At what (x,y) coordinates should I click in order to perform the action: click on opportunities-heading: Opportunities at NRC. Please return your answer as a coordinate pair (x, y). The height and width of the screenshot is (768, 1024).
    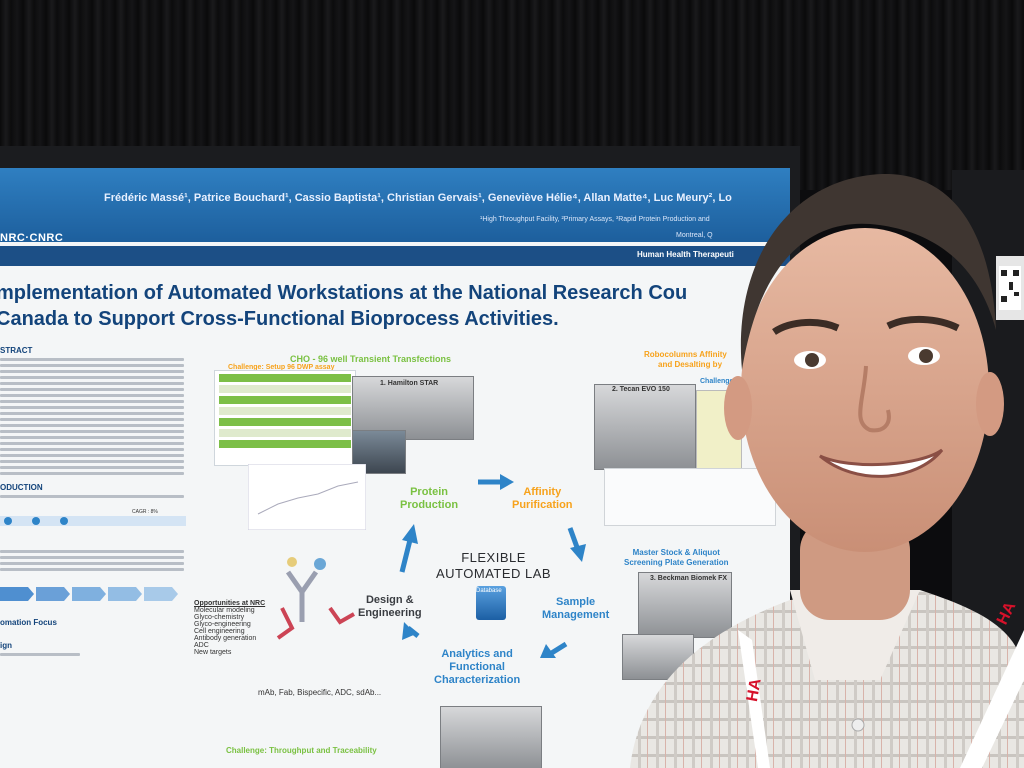
    Looking at the image, I should click on (230, 603).